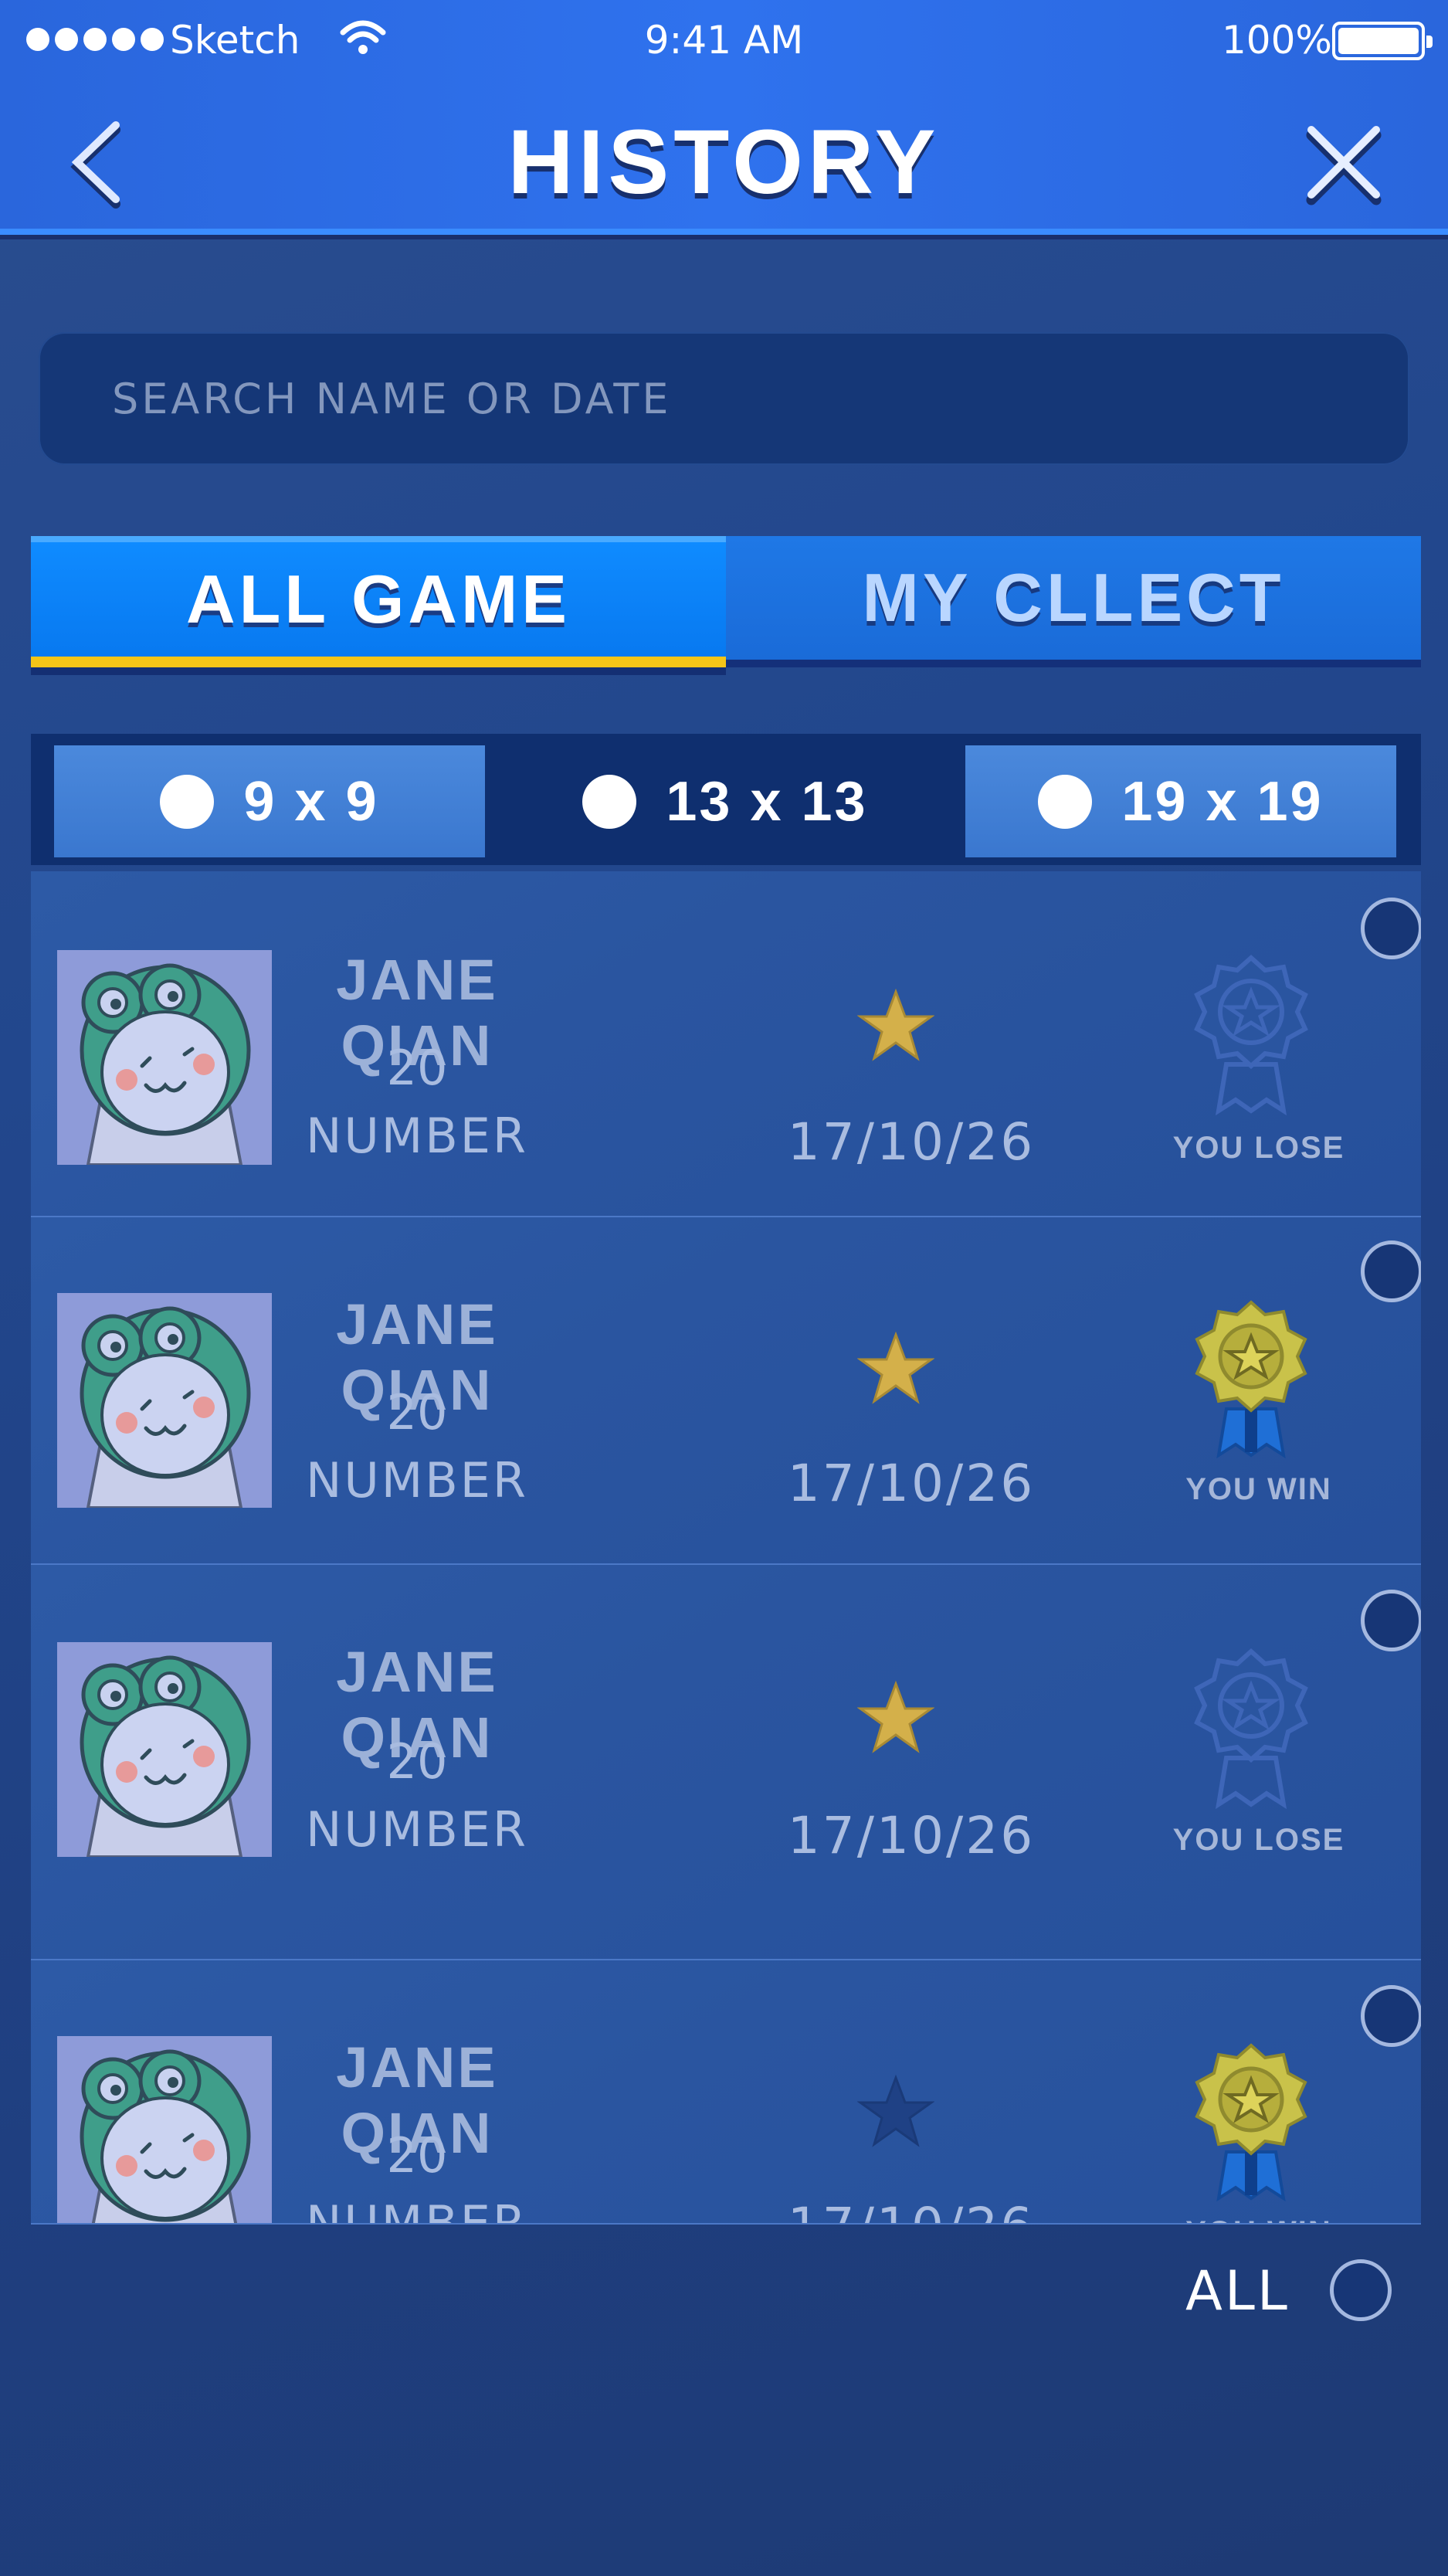  I want to click on board-size-19x19: 19 x 19, so click(1180, 801).